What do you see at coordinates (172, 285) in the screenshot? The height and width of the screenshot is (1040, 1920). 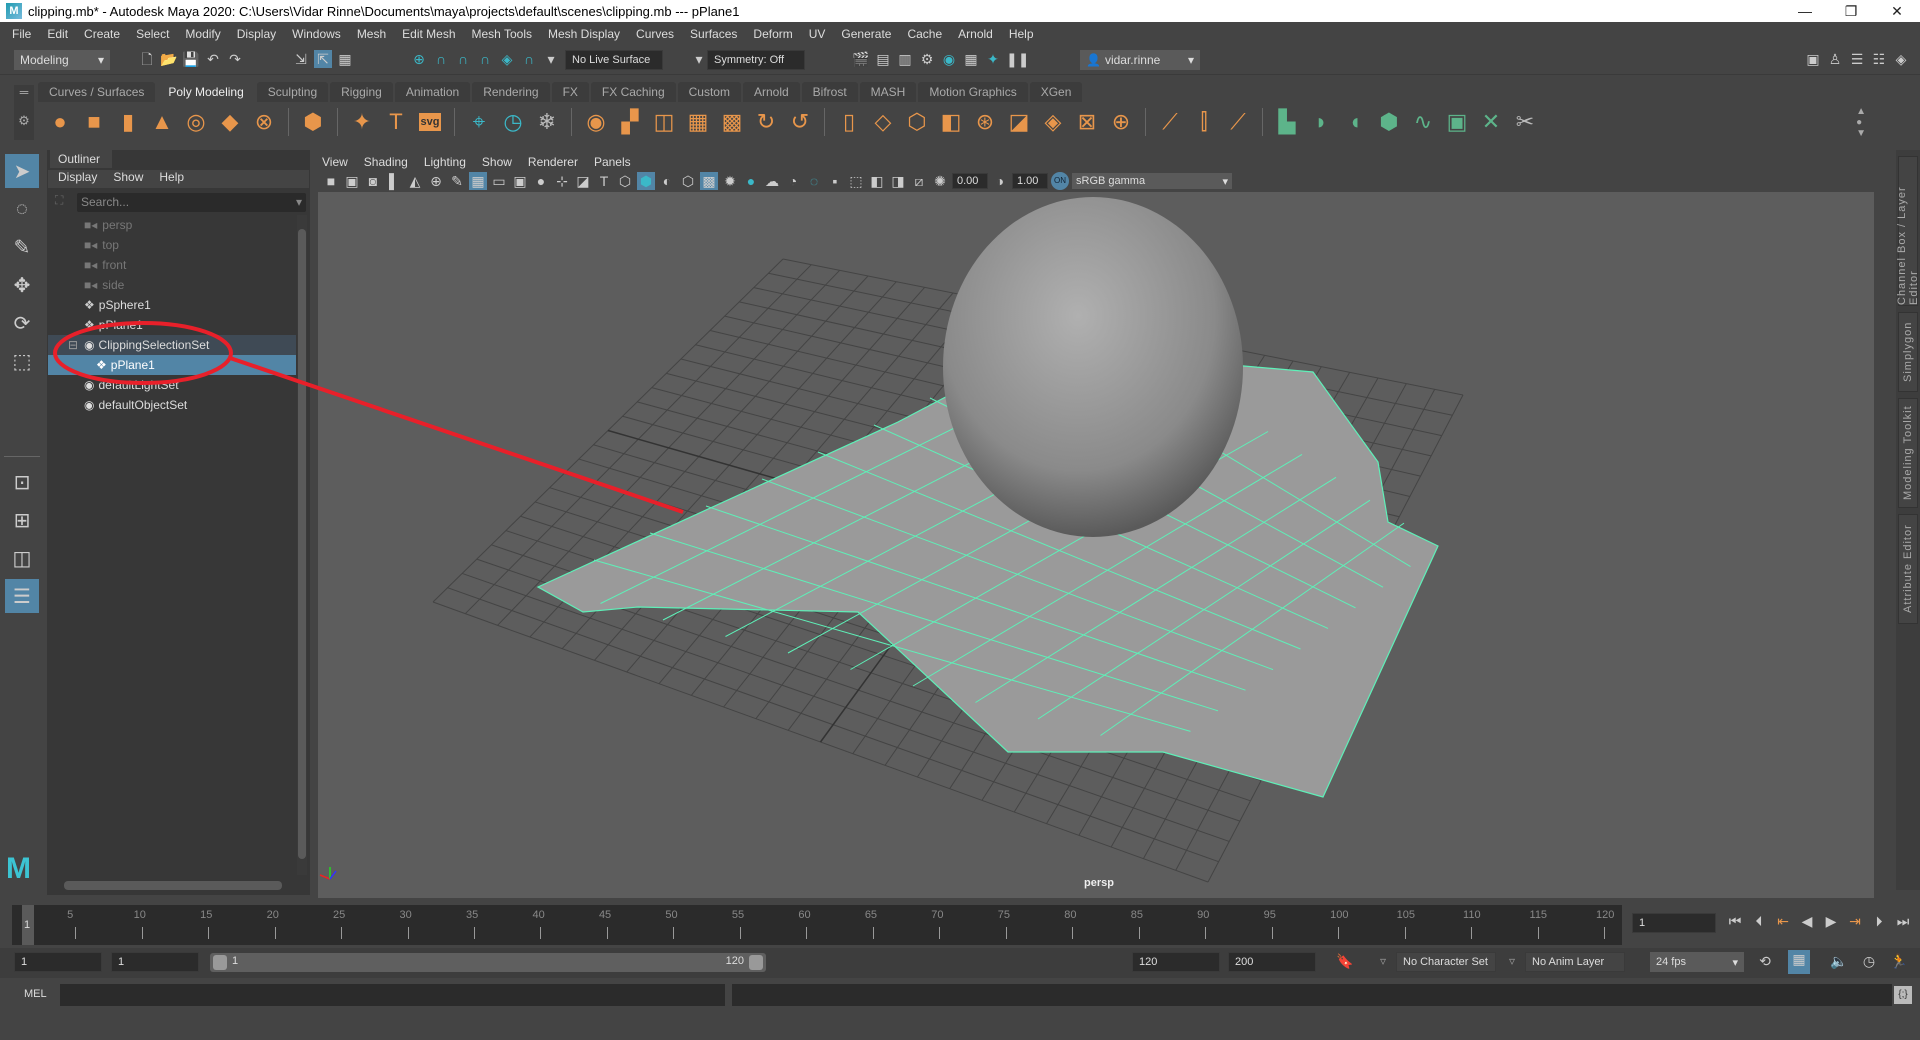 I see `list-item: ■◂ side` at bounding box center [172, 285].